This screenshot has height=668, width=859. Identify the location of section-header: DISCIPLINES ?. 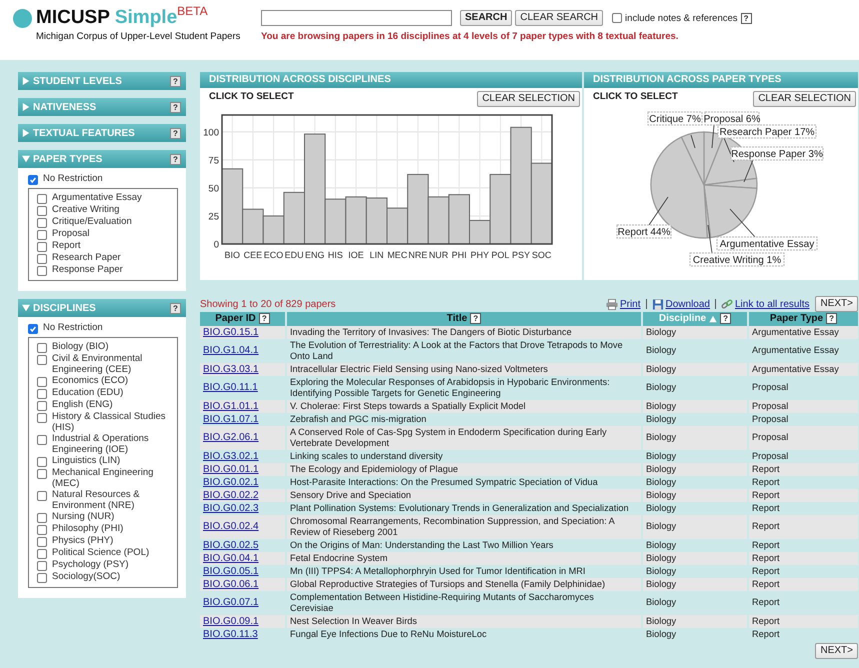
(102, 308).